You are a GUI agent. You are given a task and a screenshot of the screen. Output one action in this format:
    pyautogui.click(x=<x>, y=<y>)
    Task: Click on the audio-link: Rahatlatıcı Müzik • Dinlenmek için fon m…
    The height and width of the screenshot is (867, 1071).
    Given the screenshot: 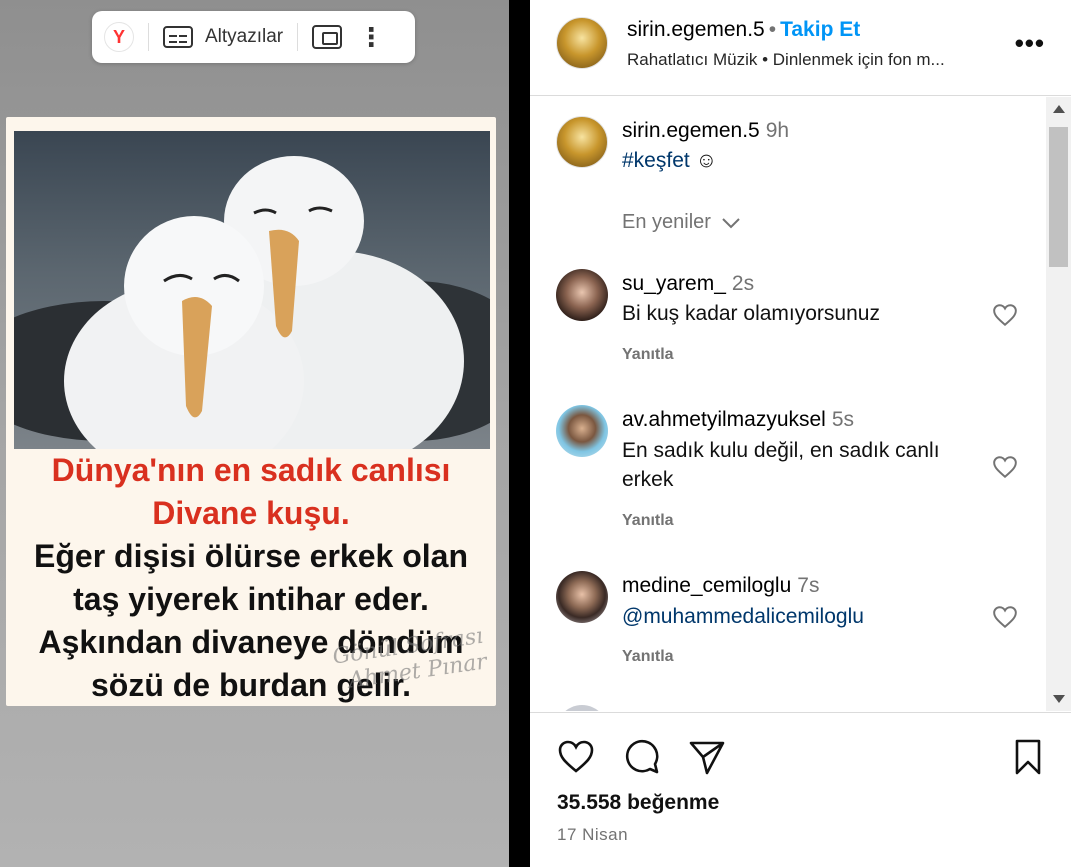 What is the action you would take?
    pyautogui.click(x=786, y=60)
    